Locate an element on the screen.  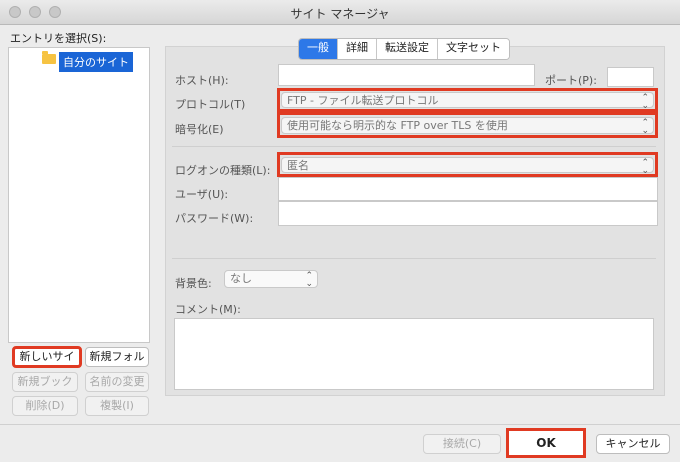
tab-general: 一般 is located at coordinates (318, 49).